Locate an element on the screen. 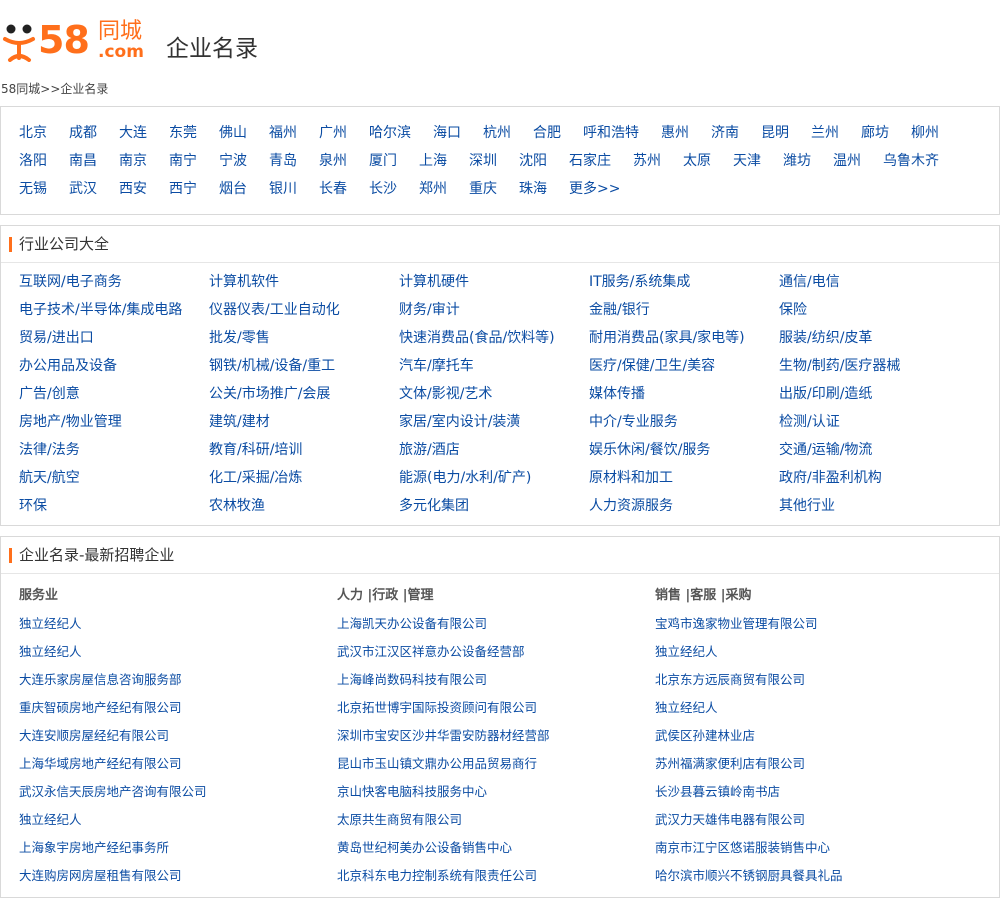 The height and width of the screenshot is (911, 1002). enterprise-link: 上海峰尚数码科技有限公司 is located at coordinates (496, 680).